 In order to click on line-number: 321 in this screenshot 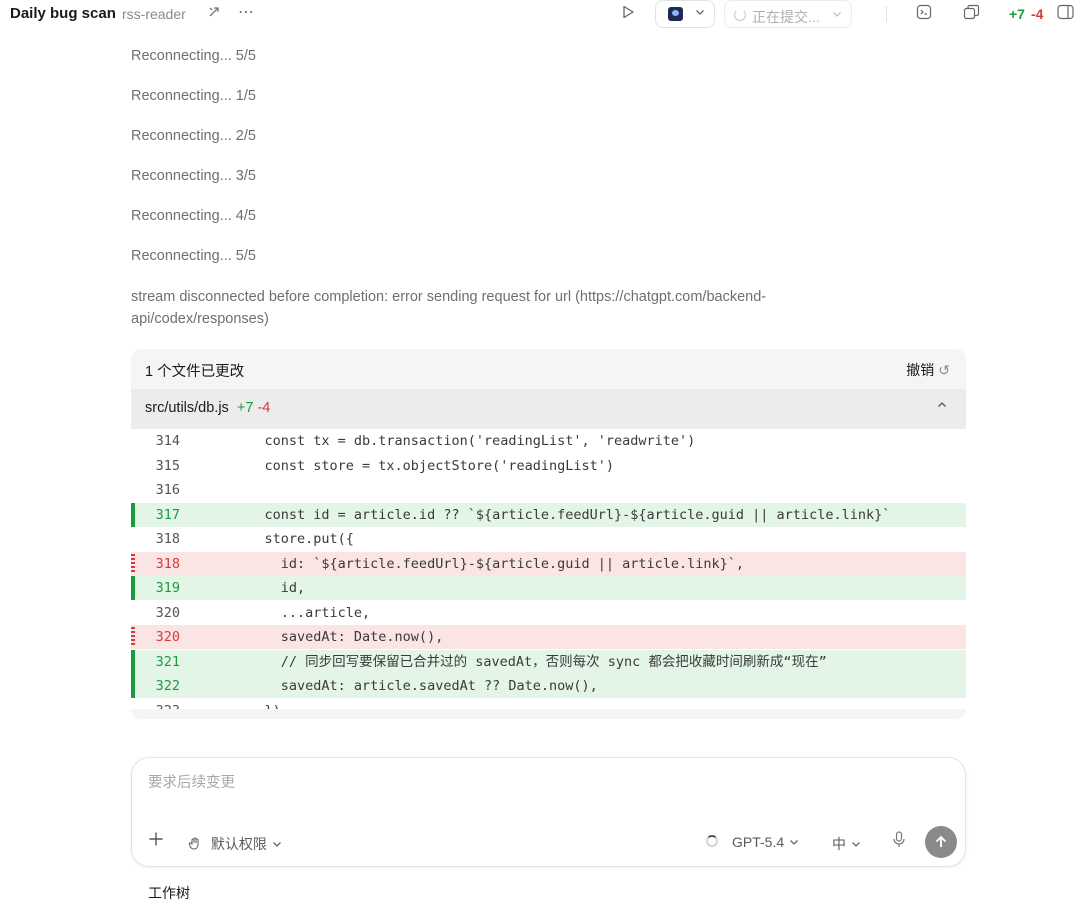, I will do `click(167, 661)`.